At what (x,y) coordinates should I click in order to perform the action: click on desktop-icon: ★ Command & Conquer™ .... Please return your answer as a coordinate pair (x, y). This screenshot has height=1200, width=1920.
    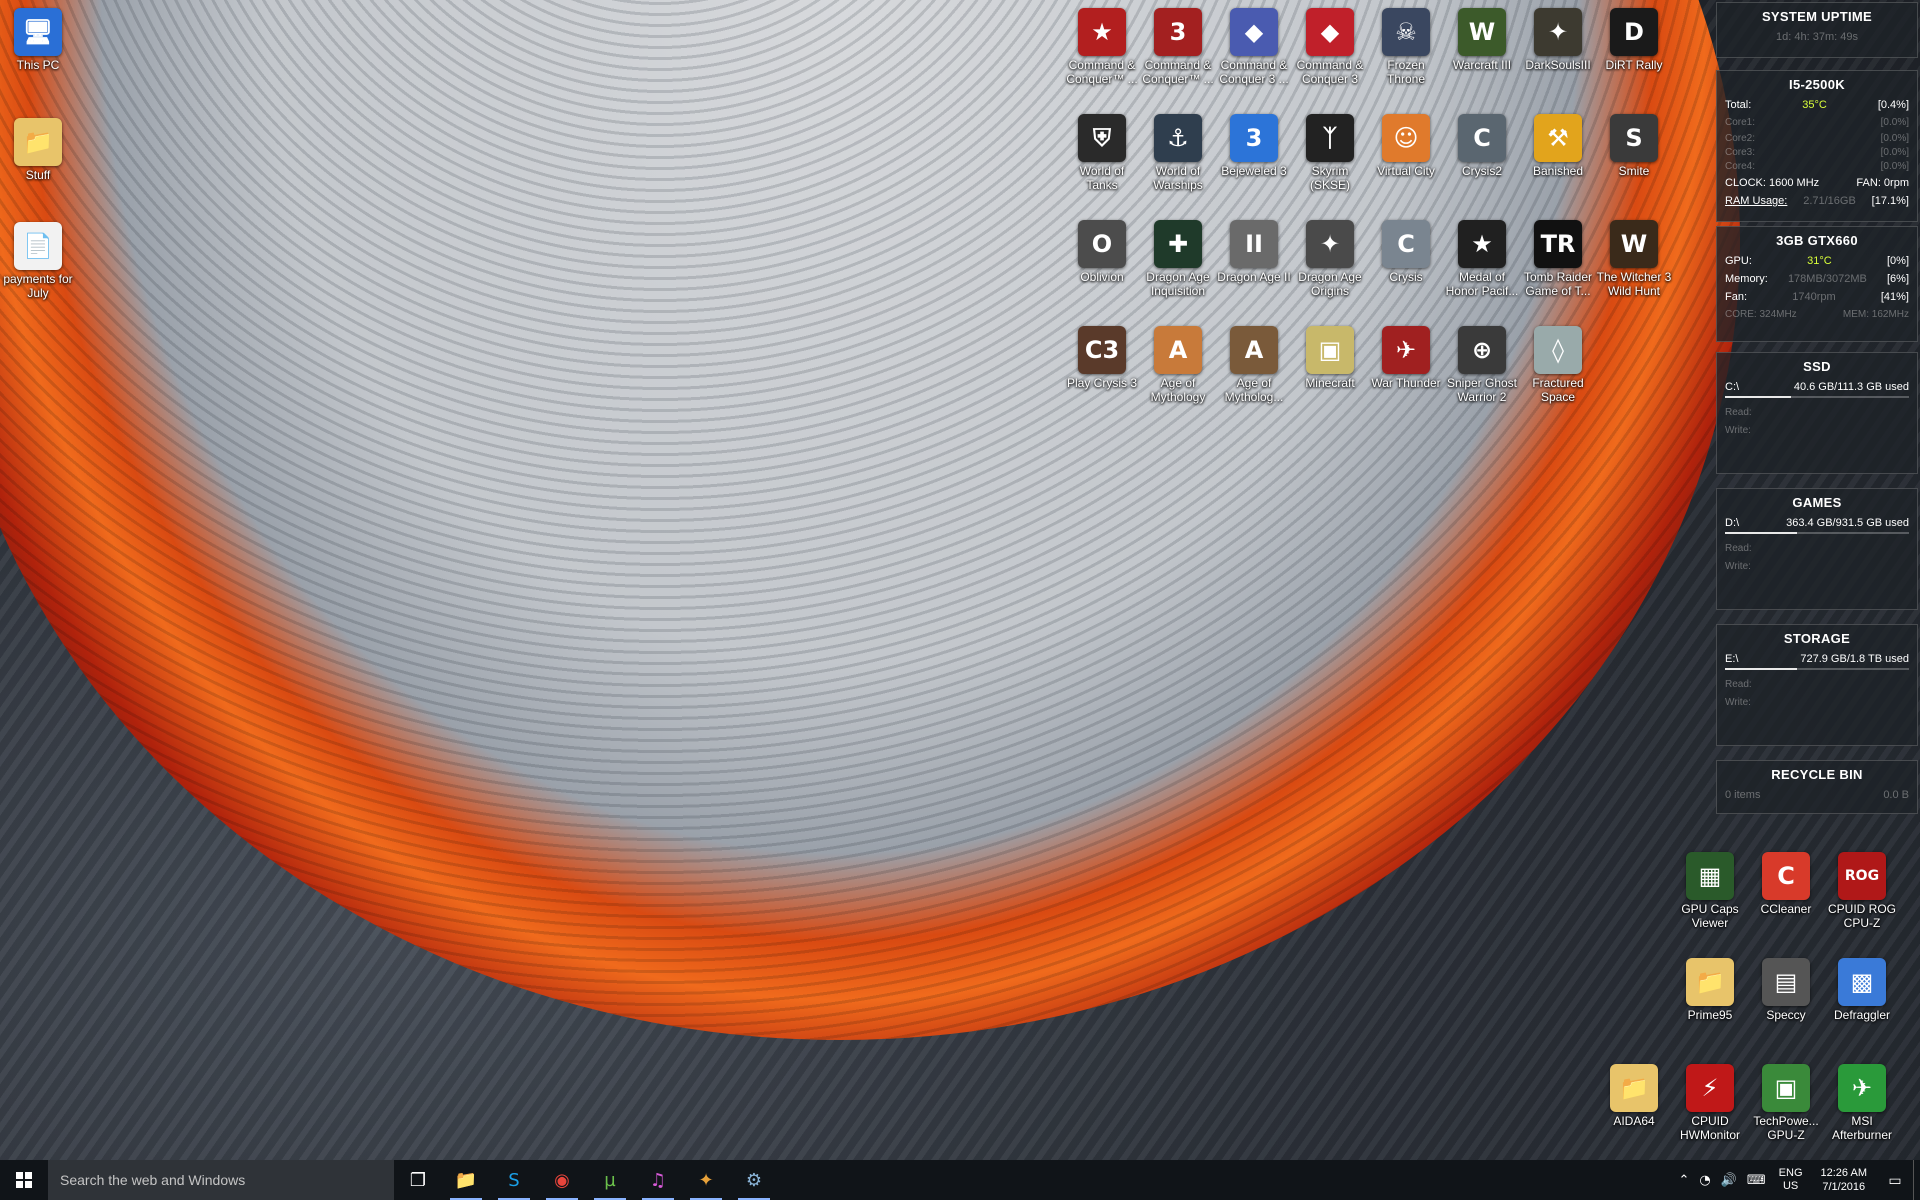
    Looking at the image, I should click on (1102, 47).